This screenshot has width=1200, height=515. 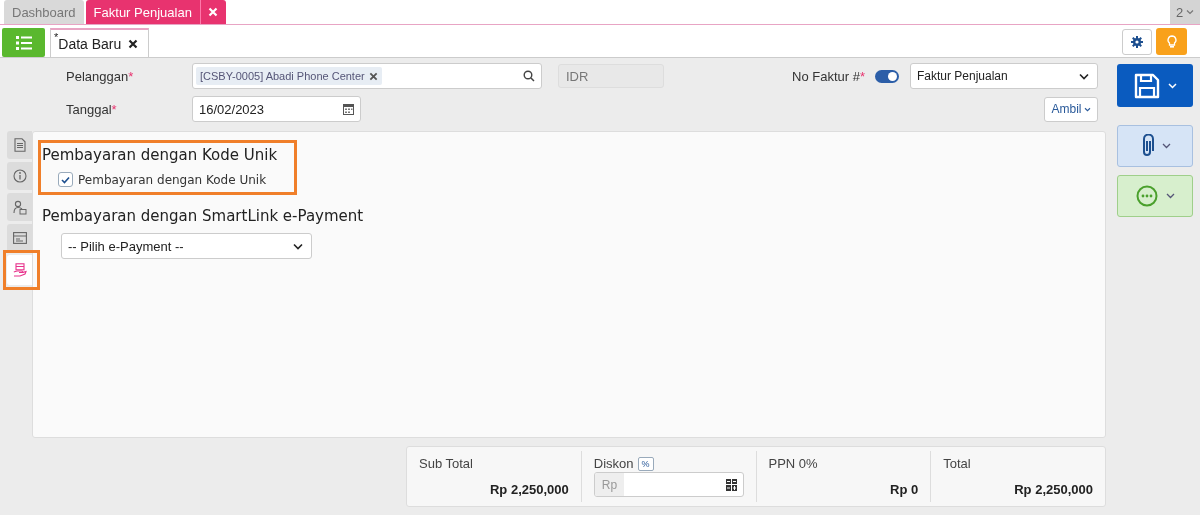 I want to click on section-title: Pembayaran dengan SmartLink e-Payment, so click(x=203, y=216).